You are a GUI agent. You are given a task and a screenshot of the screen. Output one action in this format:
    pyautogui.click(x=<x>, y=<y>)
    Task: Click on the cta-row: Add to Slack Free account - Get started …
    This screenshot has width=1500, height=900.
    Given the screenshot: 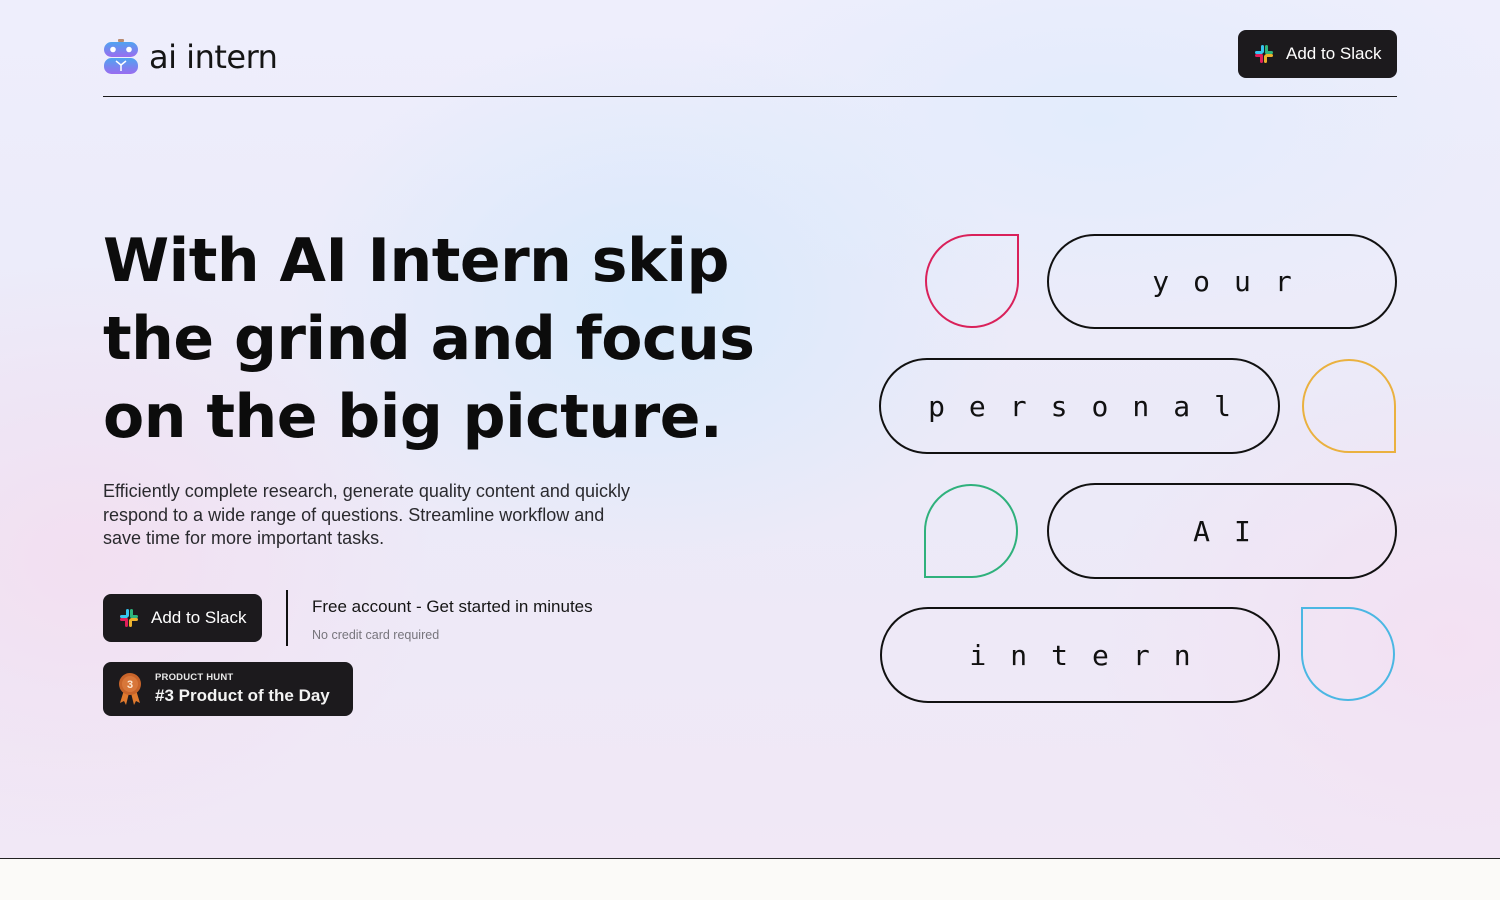 What is the action you would take?
    pyautogui.click(x=348, y=618)
    